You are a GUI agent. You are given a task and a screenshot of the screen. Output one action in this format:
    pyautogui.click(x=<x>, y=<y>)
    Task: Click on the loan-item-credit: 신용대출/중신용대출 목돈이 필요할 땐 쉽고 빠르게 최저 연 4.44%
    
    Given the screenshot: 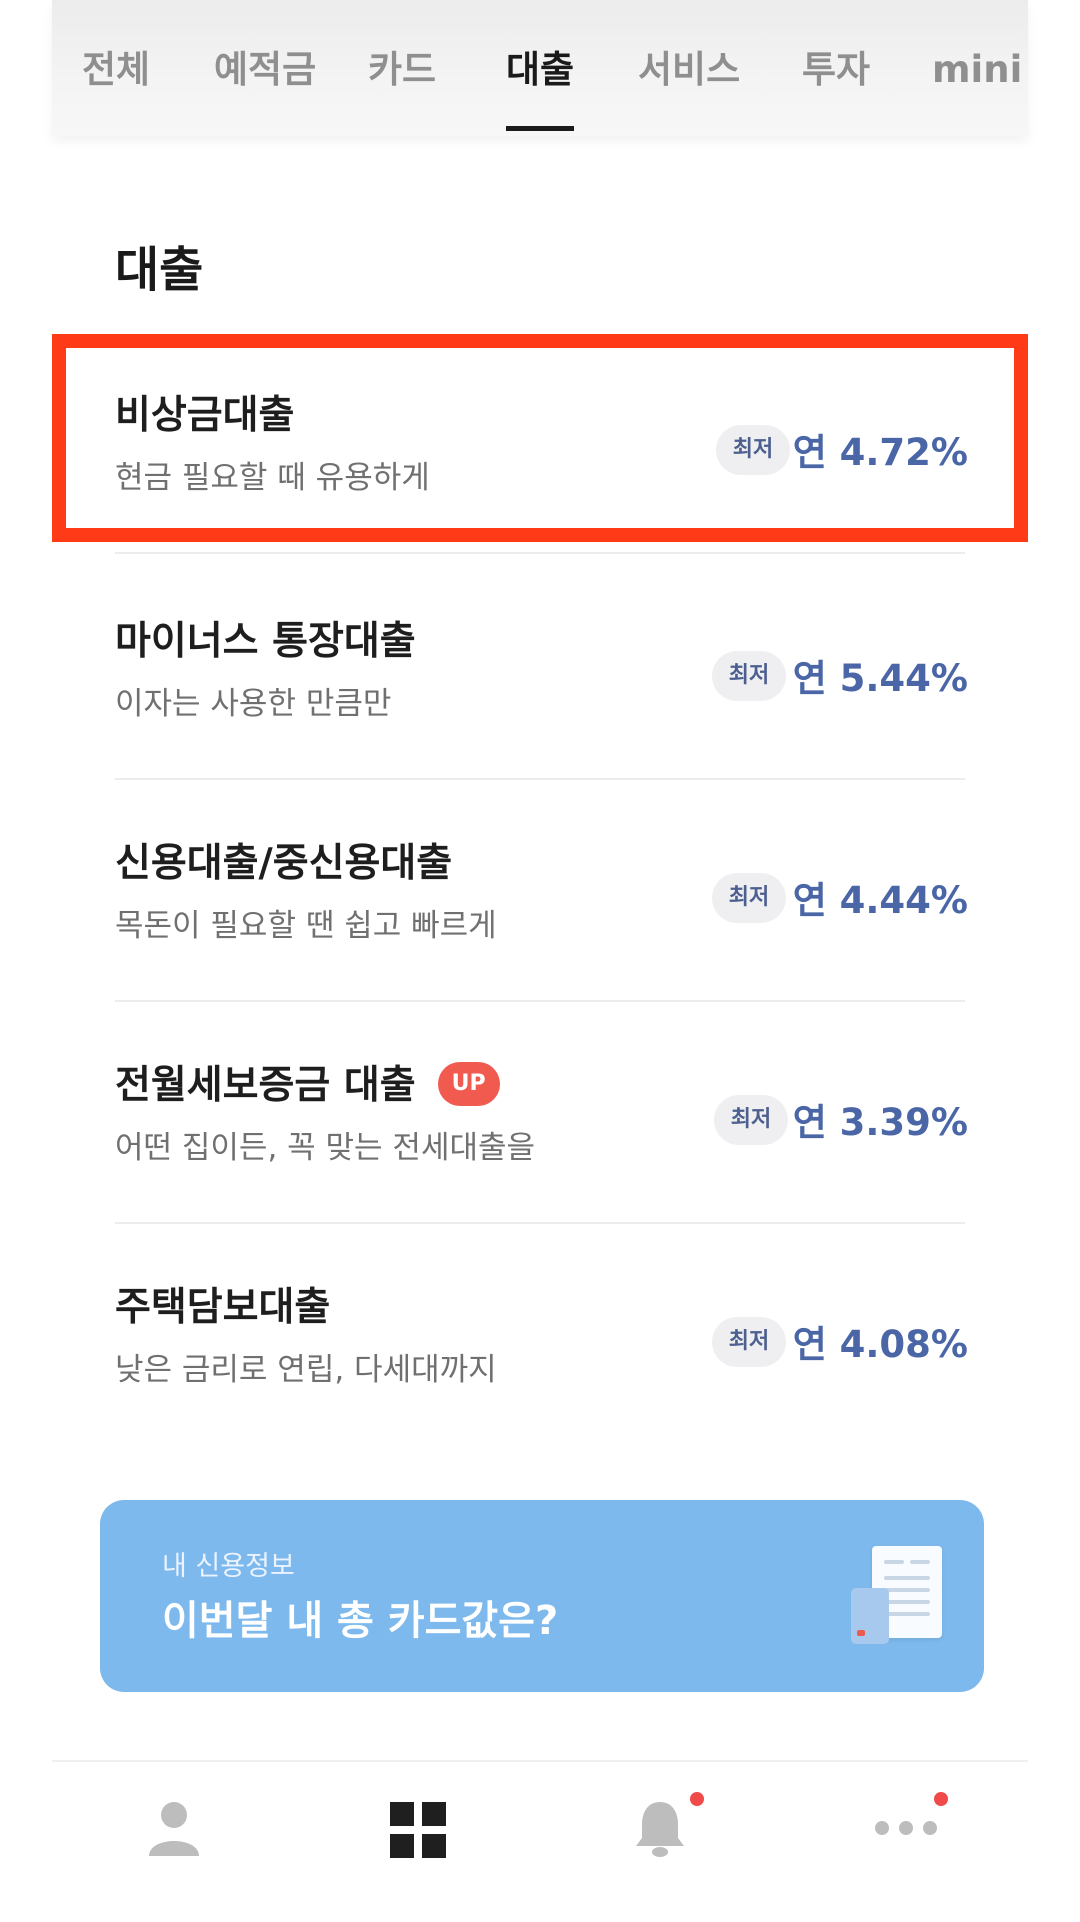 What is the action you would take?
    pyautogui.click(x=540, y=892)
    